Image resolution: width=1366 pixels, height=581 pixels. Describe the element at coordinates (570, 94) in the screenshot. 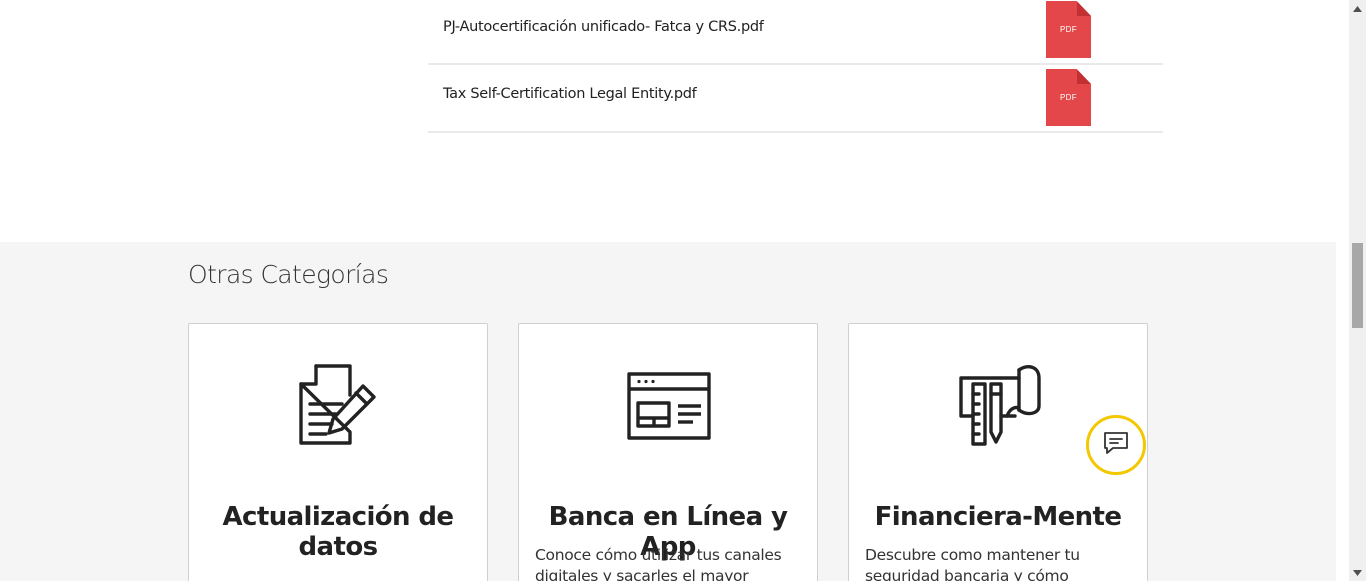

I see `file-link: Tax Self-Certification Legal Entity.pdf` at that location.